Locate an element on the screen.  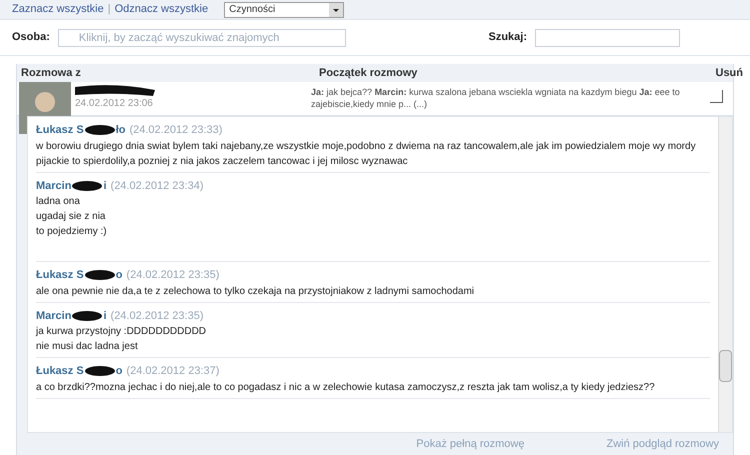
message-text: ja kurwa przystojny :DDDDDDDDDDD is located at coordinates (122, 332).